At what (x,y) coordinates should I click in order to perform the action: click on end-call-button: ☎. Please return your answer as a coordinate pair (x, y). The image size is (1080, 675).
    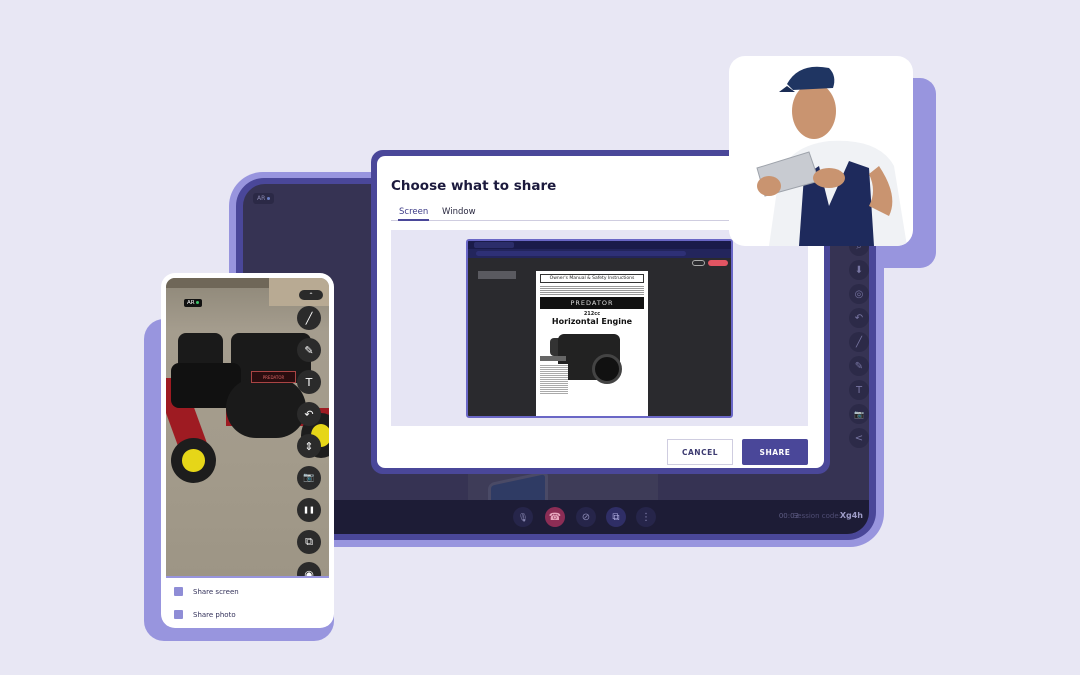
    Looking at the image, I should click on (555, 517).